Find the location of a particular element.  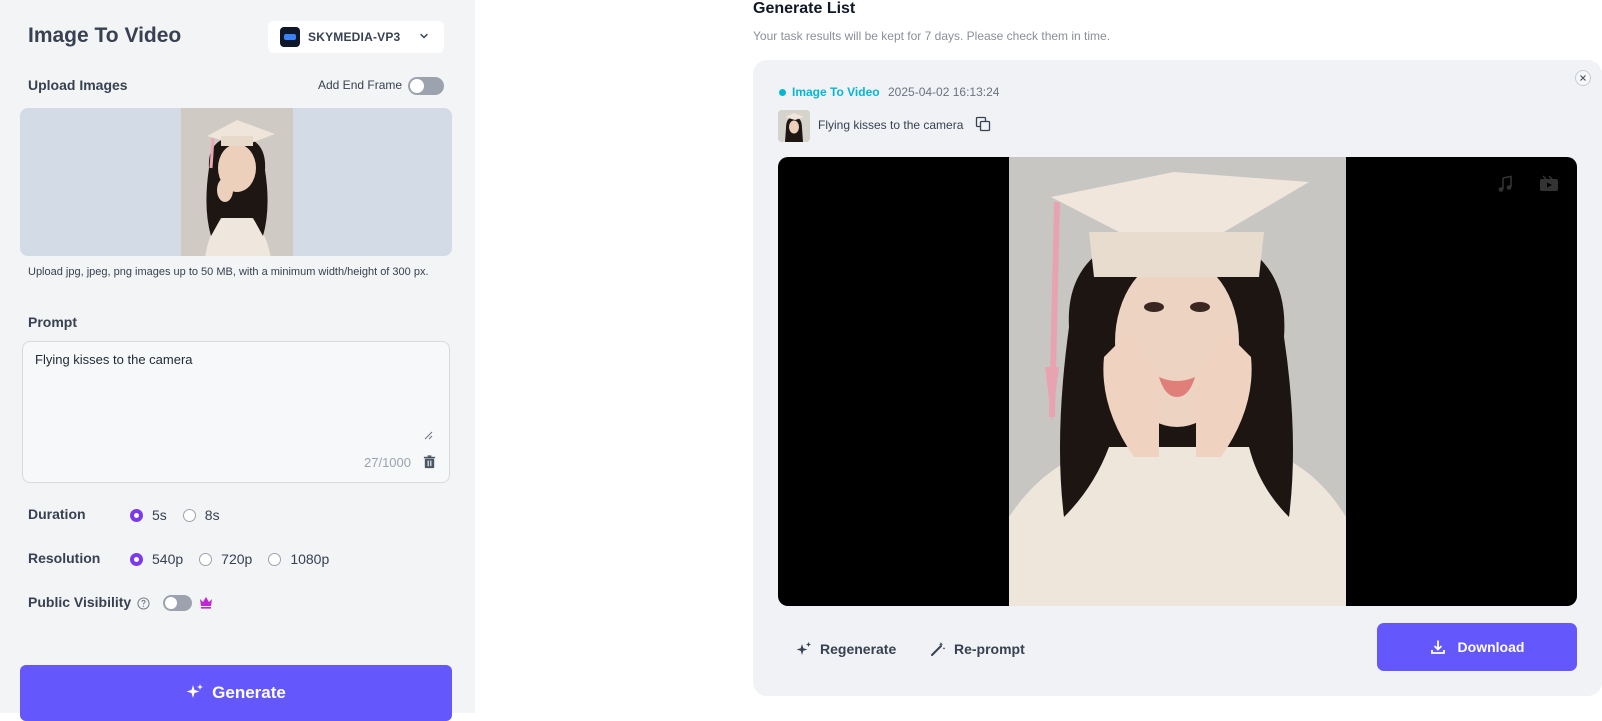

resolution-option-1080p: 1080p is located at coordinates (298, 559).